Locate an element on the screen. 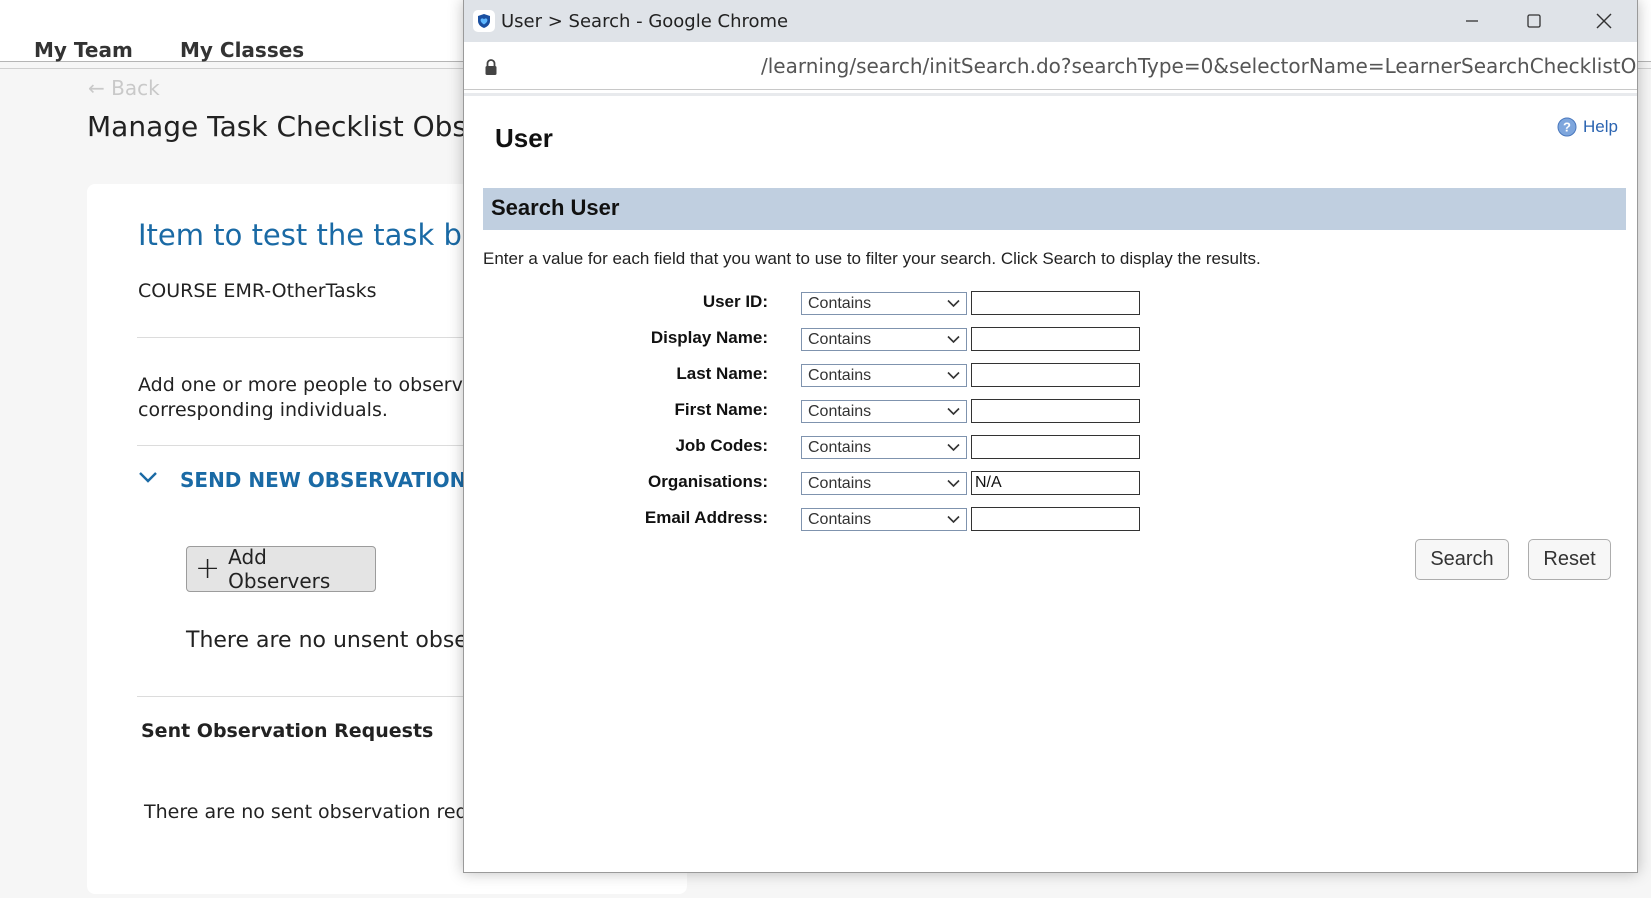  search-button: Search is located at coordinates (1462, 559).